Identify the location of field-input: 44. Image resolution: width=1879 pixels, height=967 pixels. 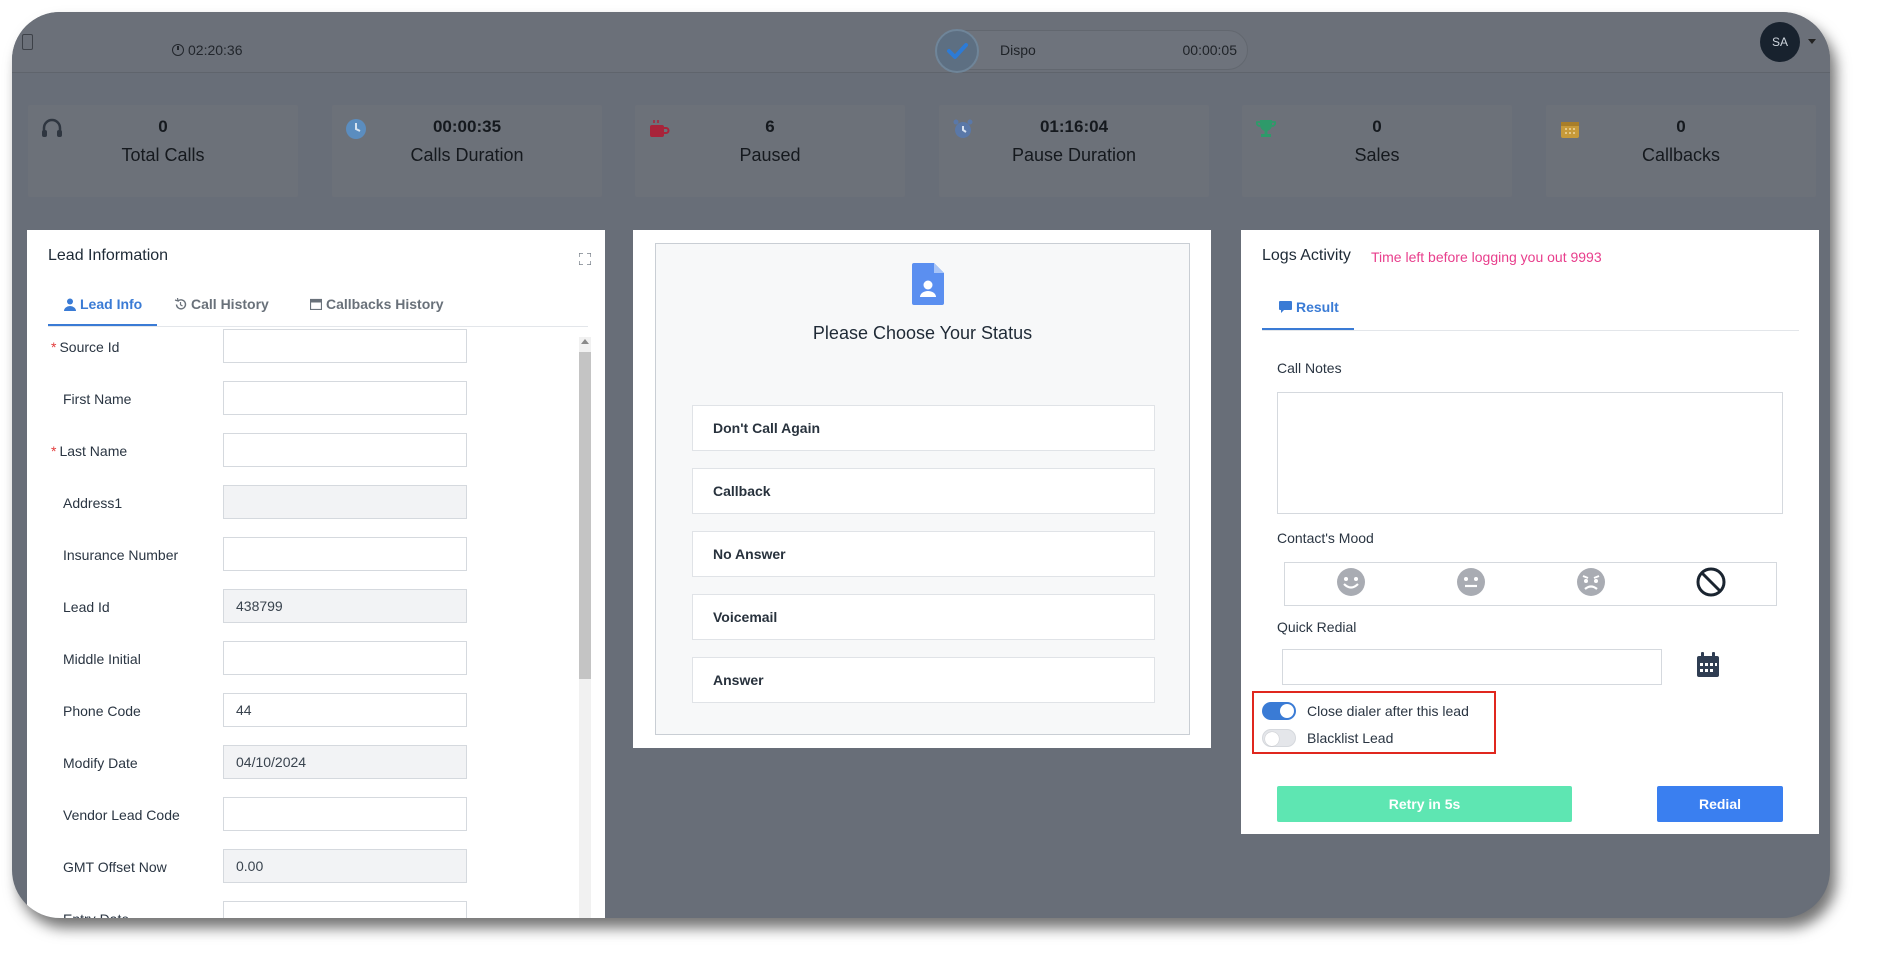
(345, 710).